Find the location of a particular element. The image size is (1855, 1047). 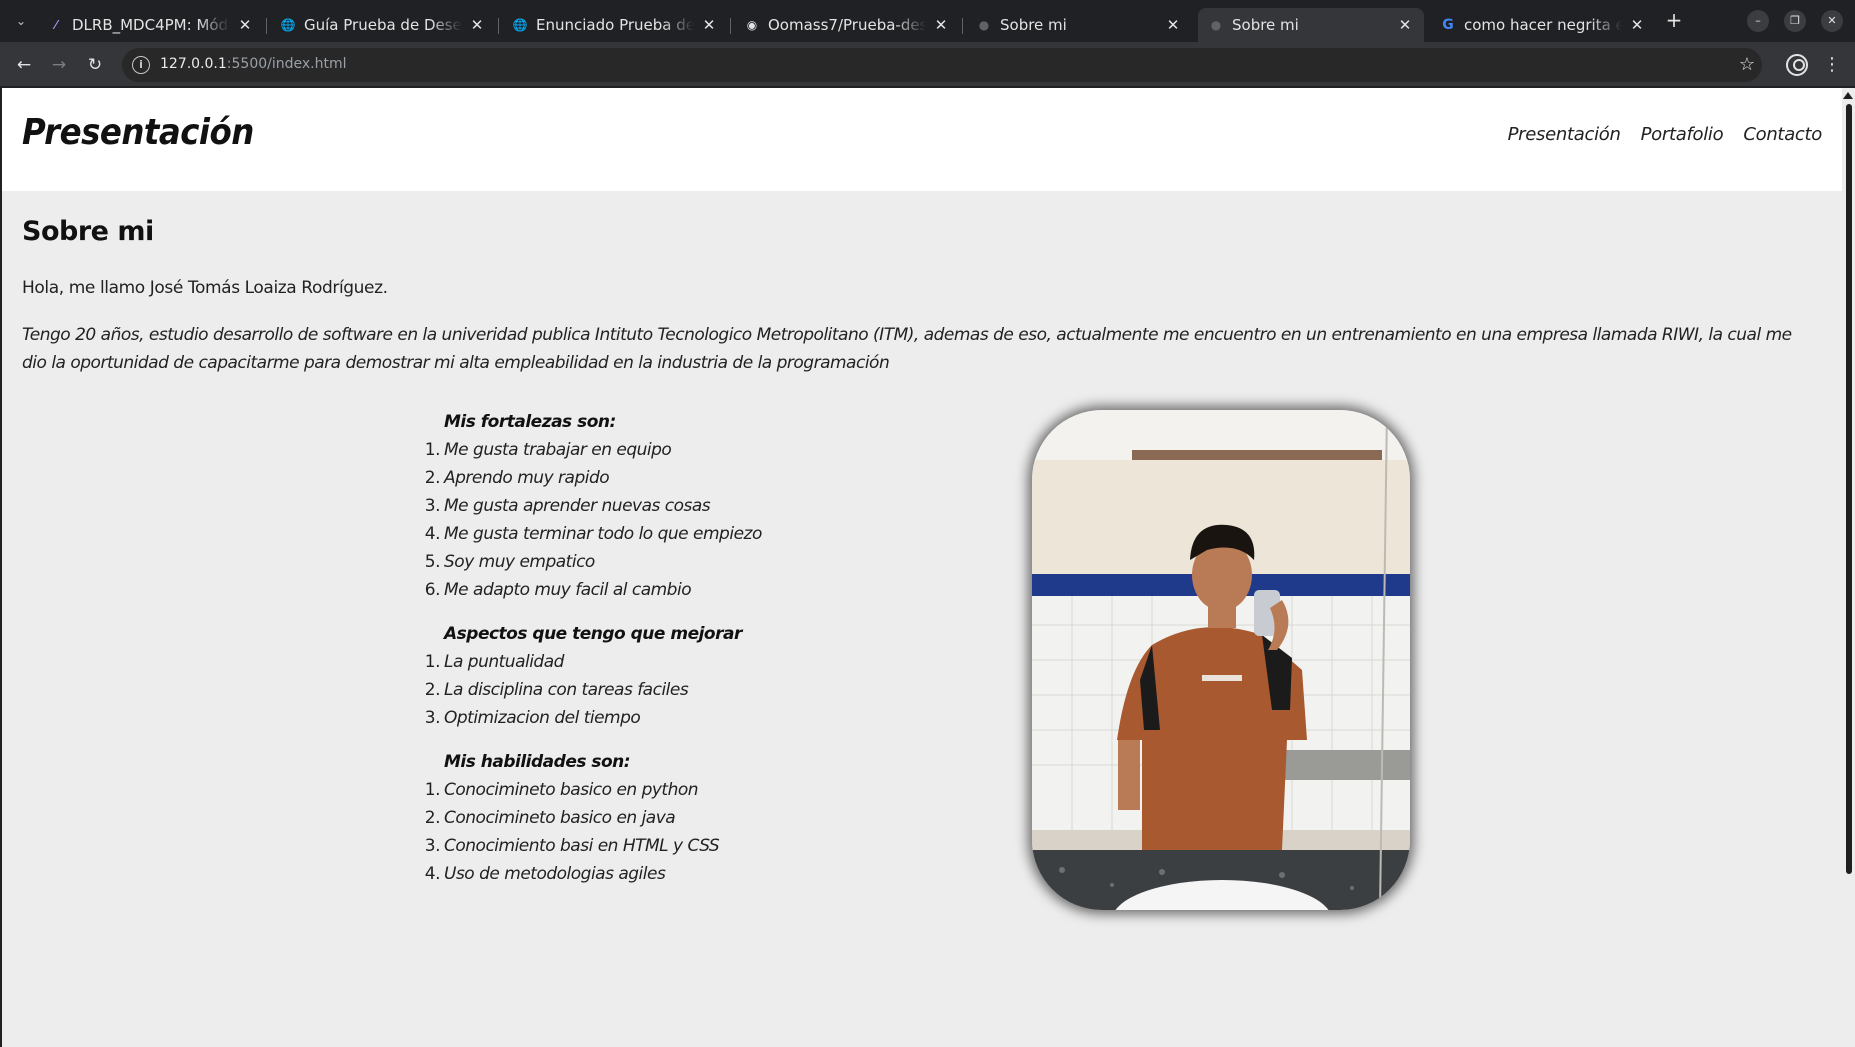

list-item: 3. Me gusta aprender nuevas cosas is located at coordinates (602, 506).